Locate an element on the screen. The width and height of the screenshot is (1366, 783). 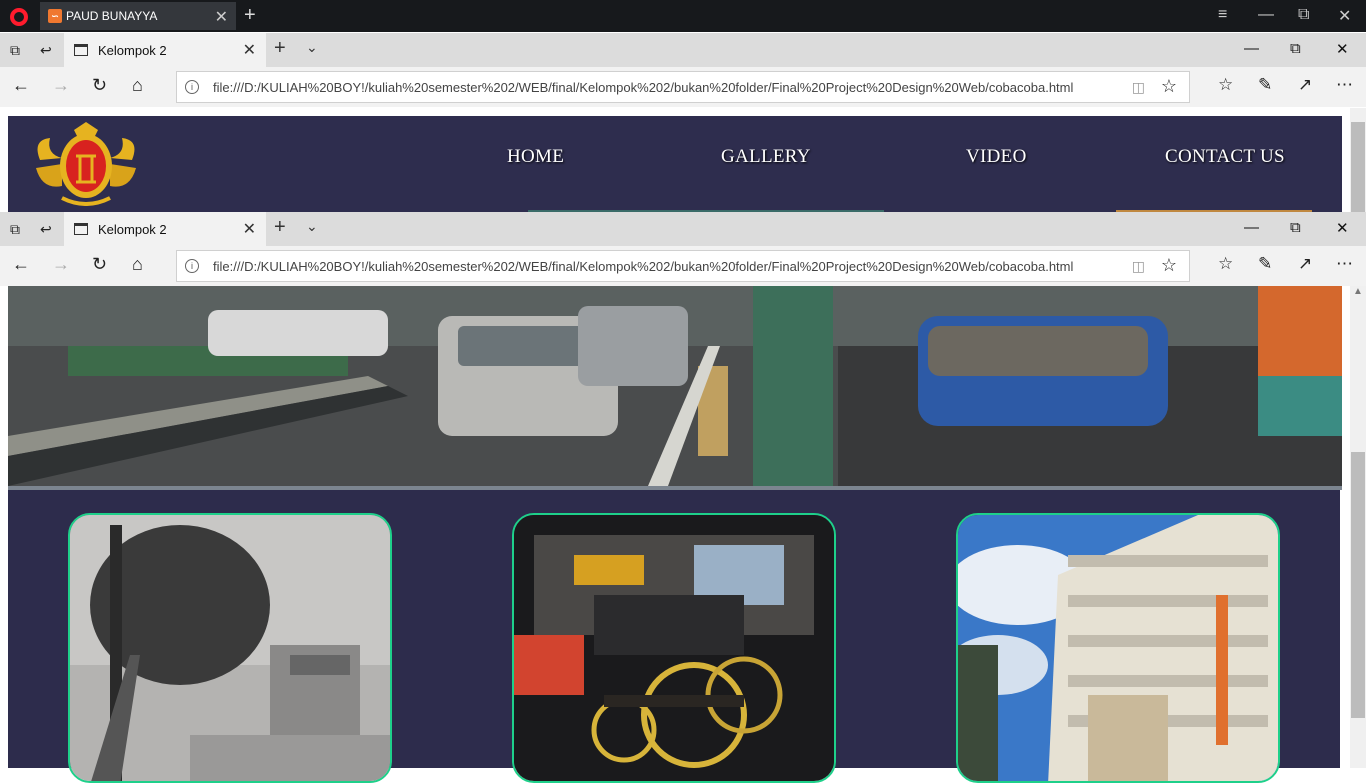
opera-tab: ∽ PAUD BUNAYYA ✕ is located at coordinates (138, 16).